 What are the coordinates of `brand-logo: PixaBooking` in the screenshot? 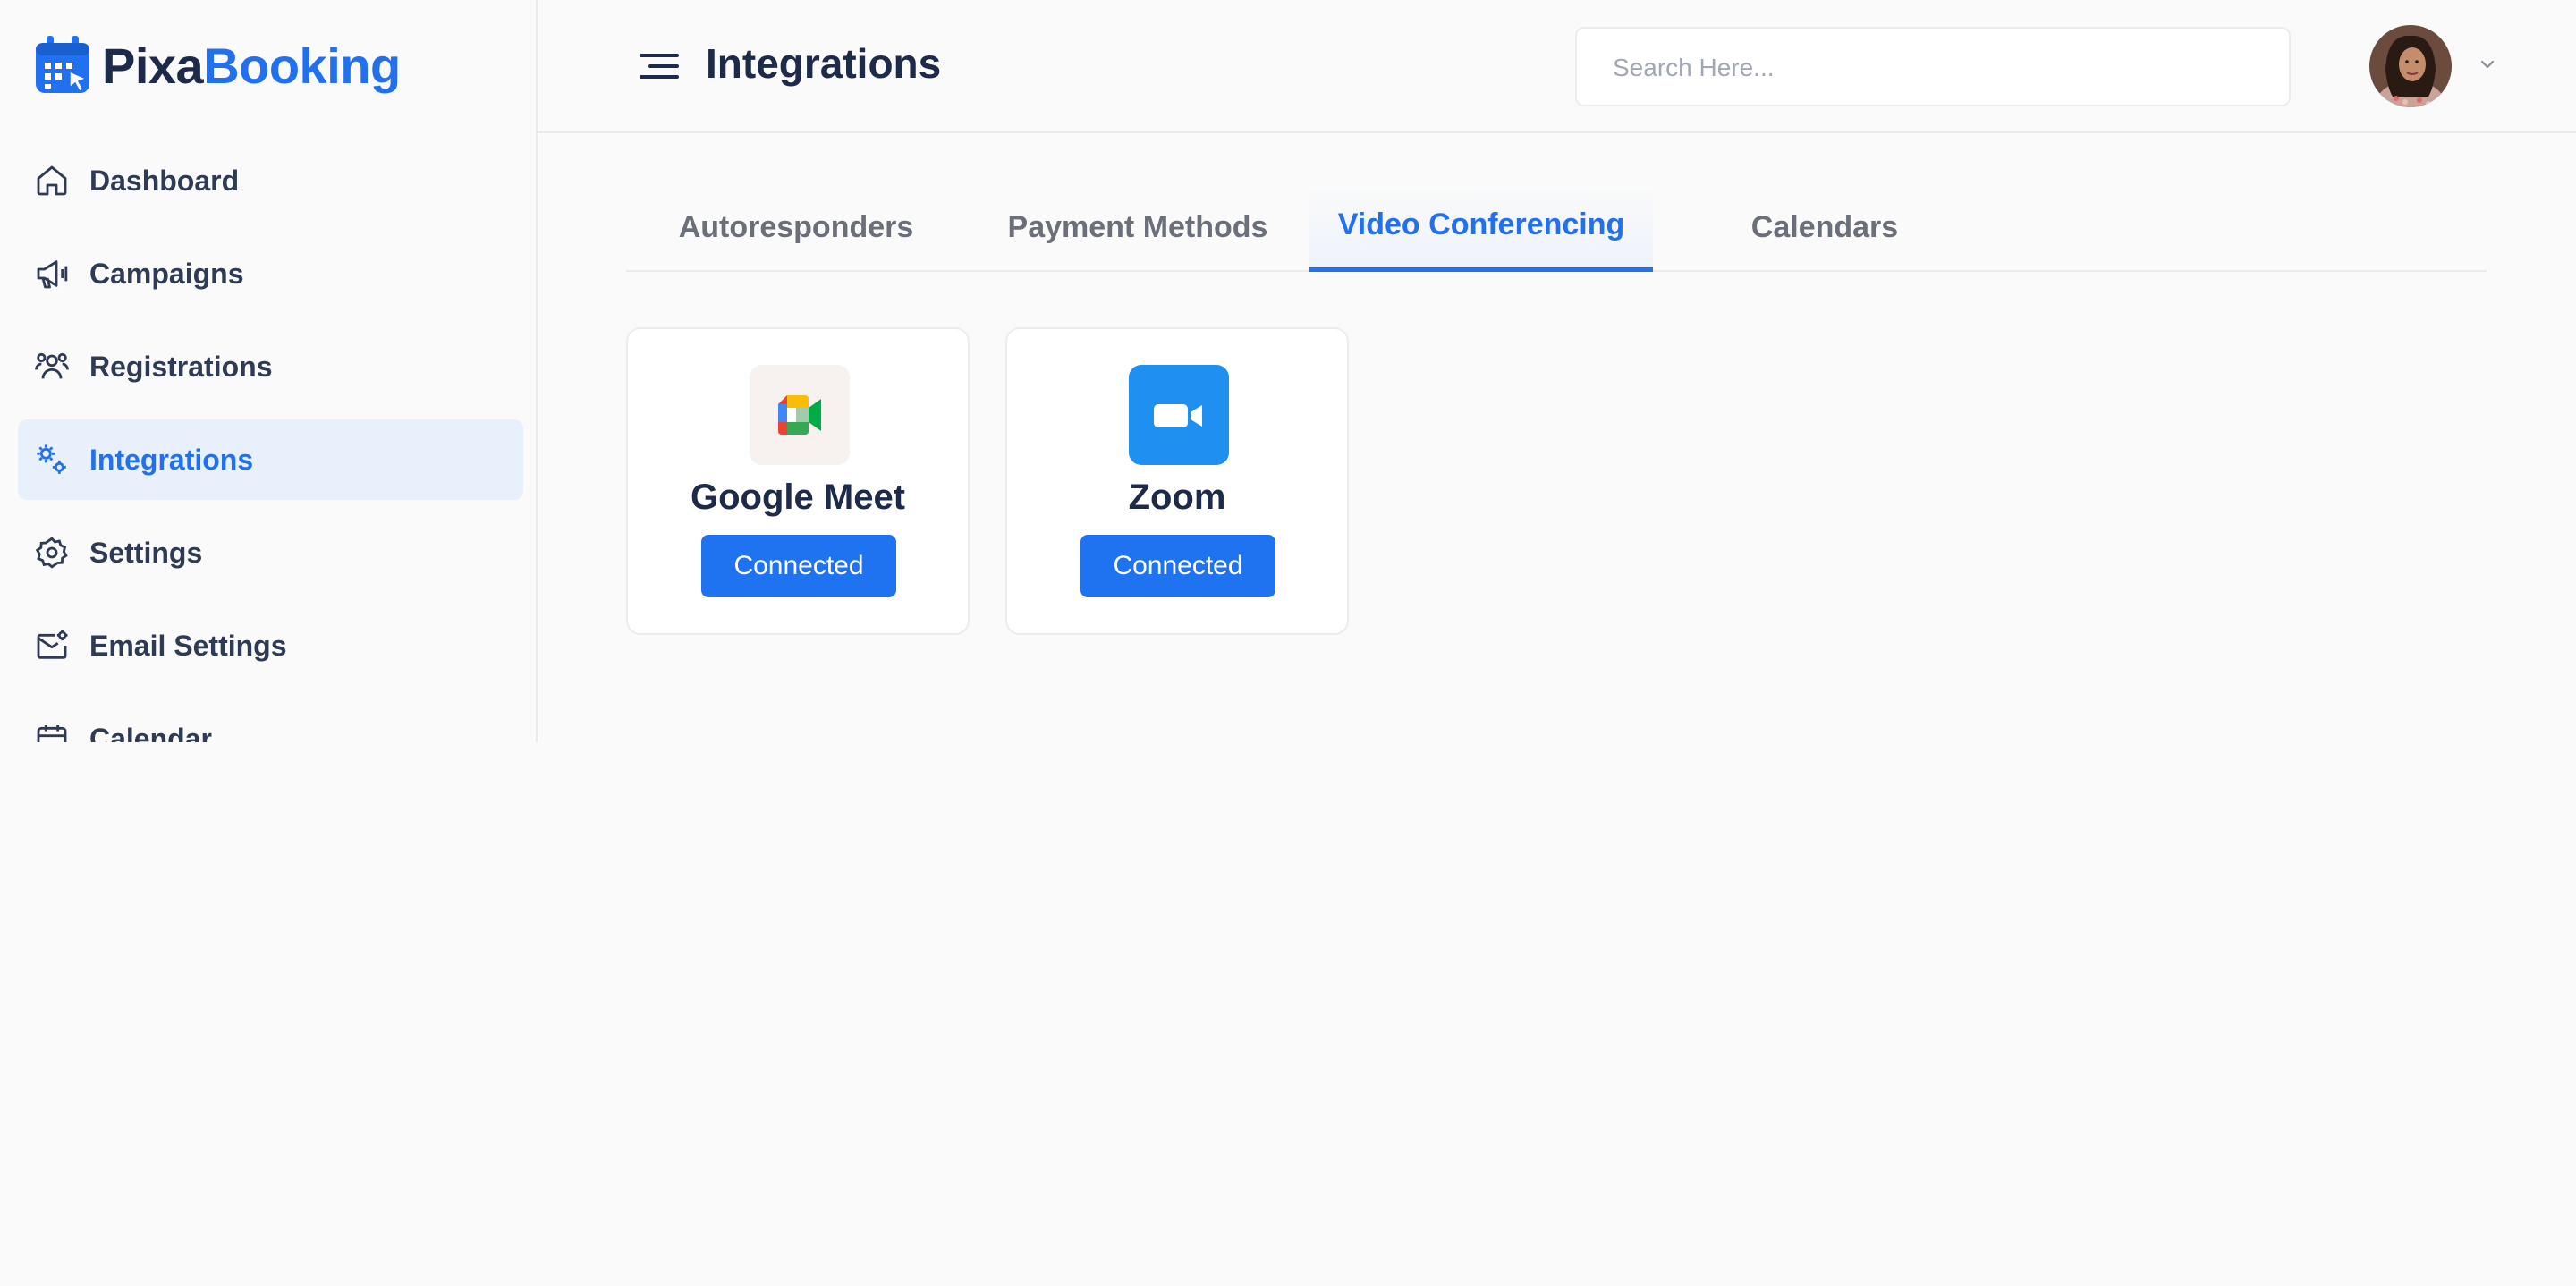 It's located at (217, 65).